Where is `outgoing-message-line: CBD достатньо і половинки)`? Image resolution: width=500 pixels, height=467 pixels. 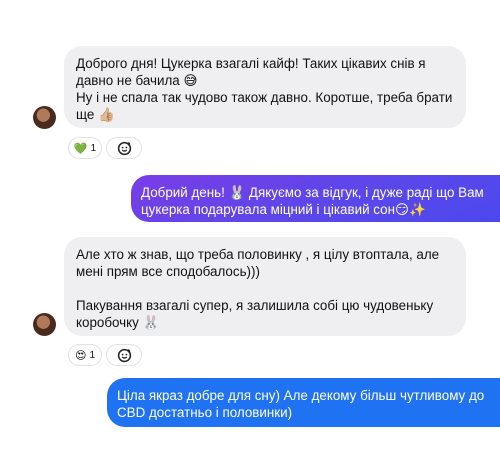
outgoing-message-line: CBD достатньо і половинки) is located at coordinates (205, 412).